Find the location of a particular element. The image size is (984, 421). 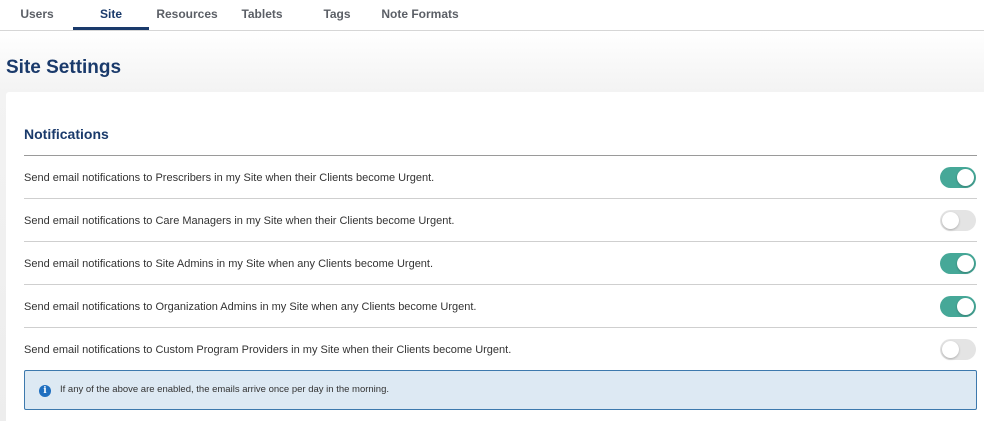

tab-tablets: Tablets is located at coordinates (262, 15).